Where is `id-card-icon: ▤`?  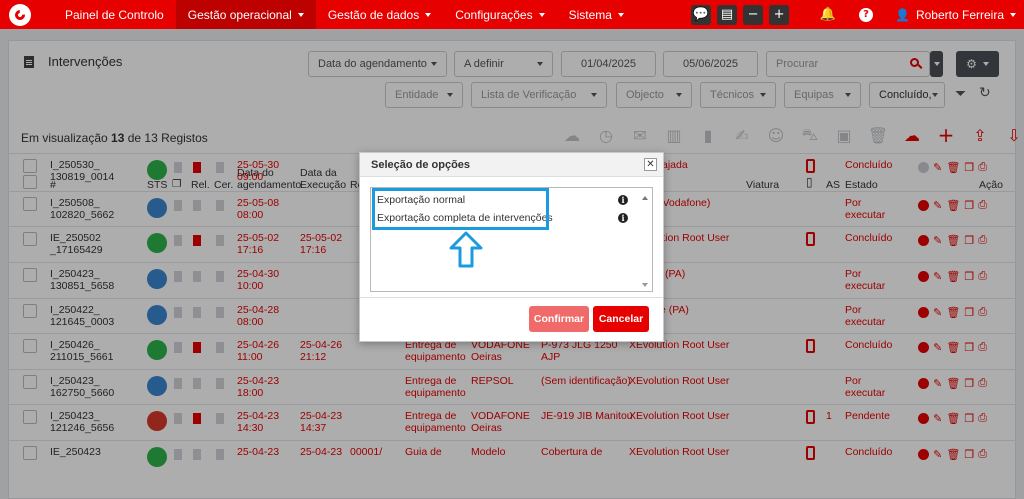 id-card-icon: ▤ is located at coordinates (727, 14).